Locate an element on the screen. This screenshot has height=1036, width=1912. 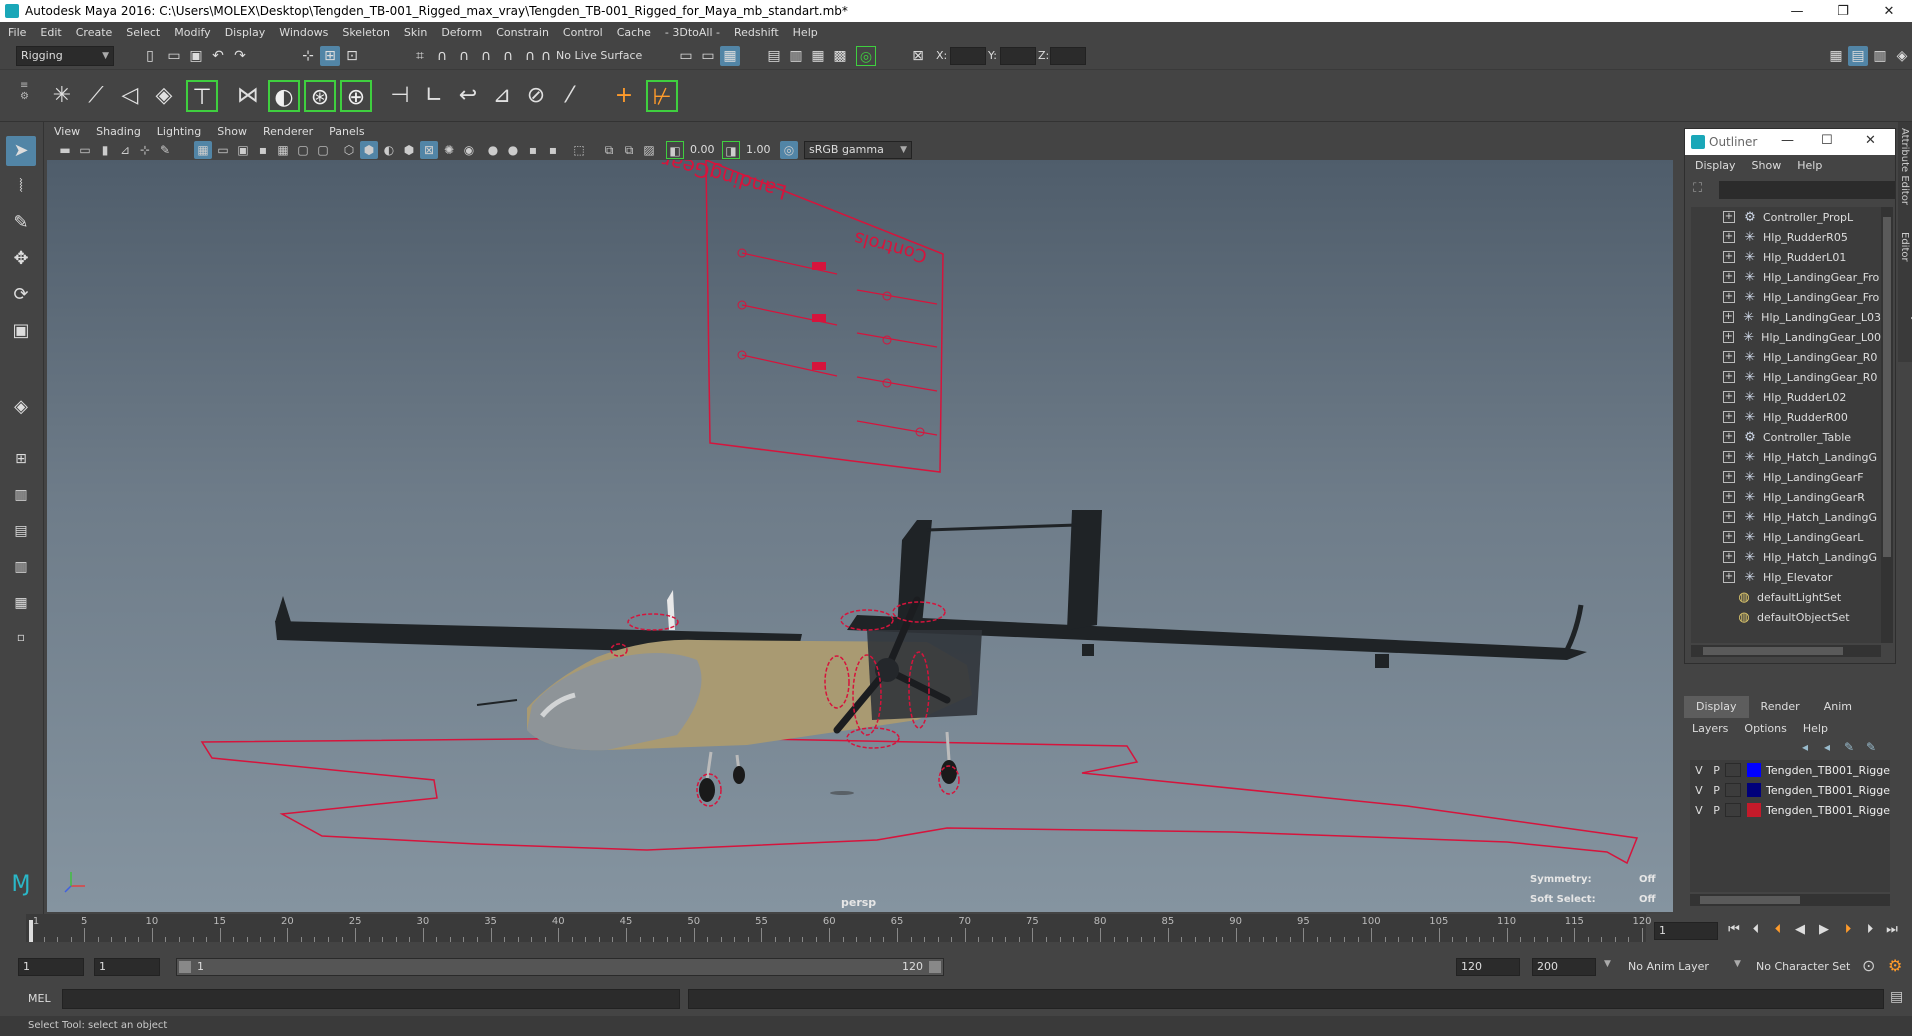
layer-tab-anim: Anim is located at coordinates (1838, 707).